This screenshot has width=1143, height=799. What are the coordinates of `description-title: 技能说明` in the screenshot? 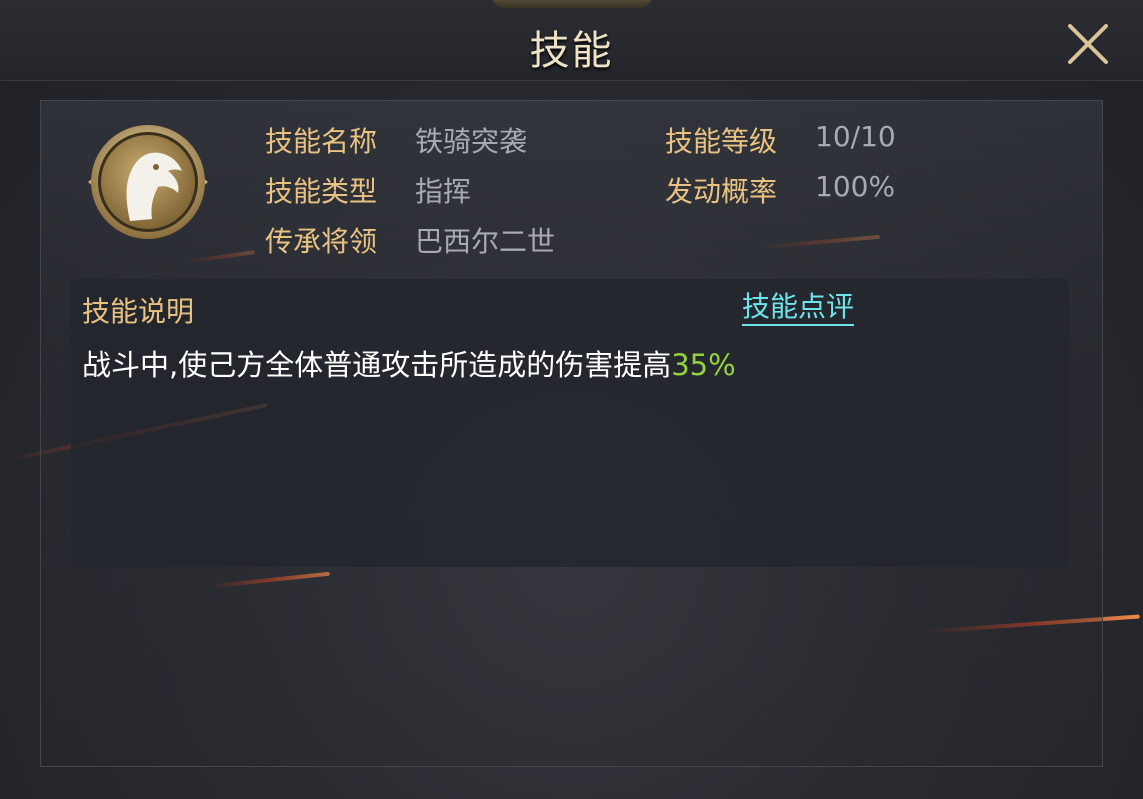 It's located at (138, 311).